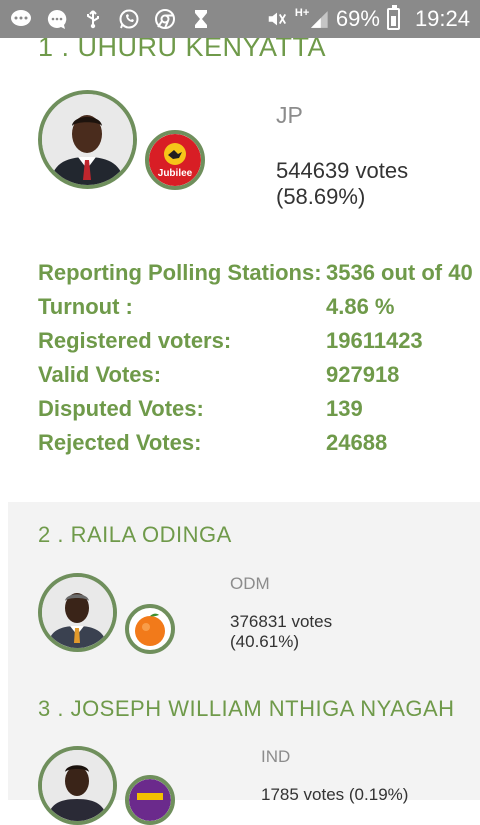  Describe the element at coordinates (77, 612) in the screenshot. I see `candidate-2-photo` at that location.